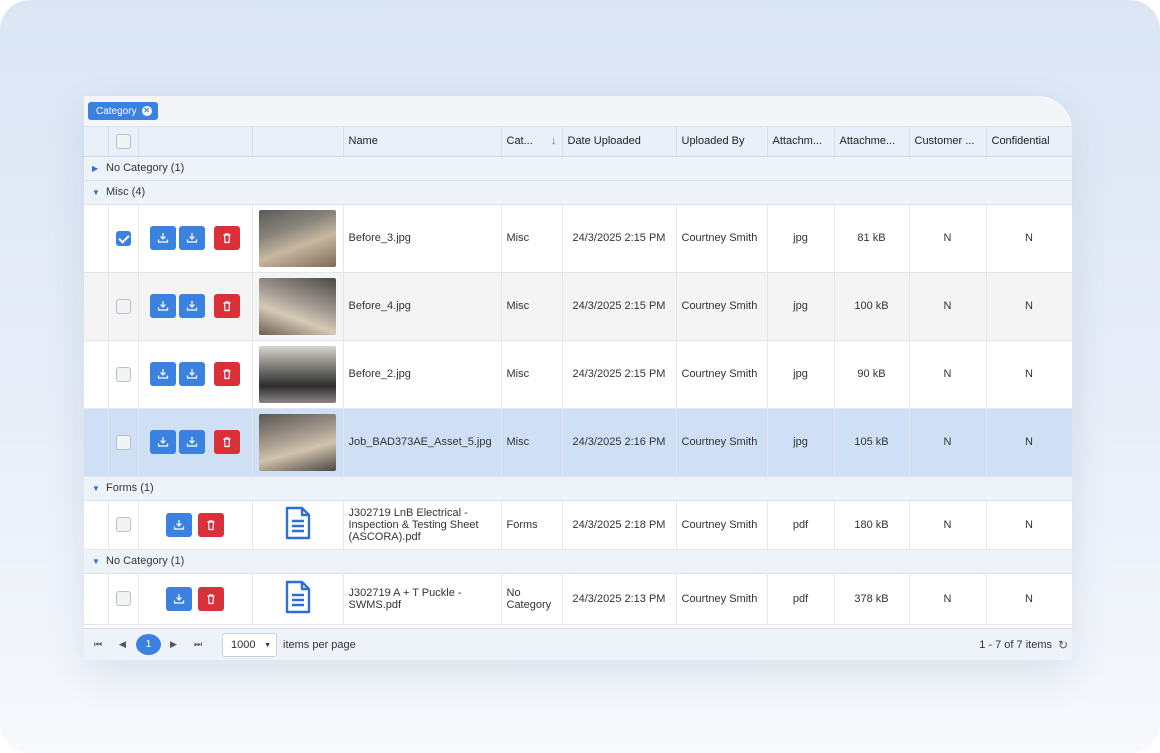 The height and width of the screenshot is (753, 1160). Describe the element at coordinates (148, 644) in the screenshot. I see `page-number-button: 1` at that location.